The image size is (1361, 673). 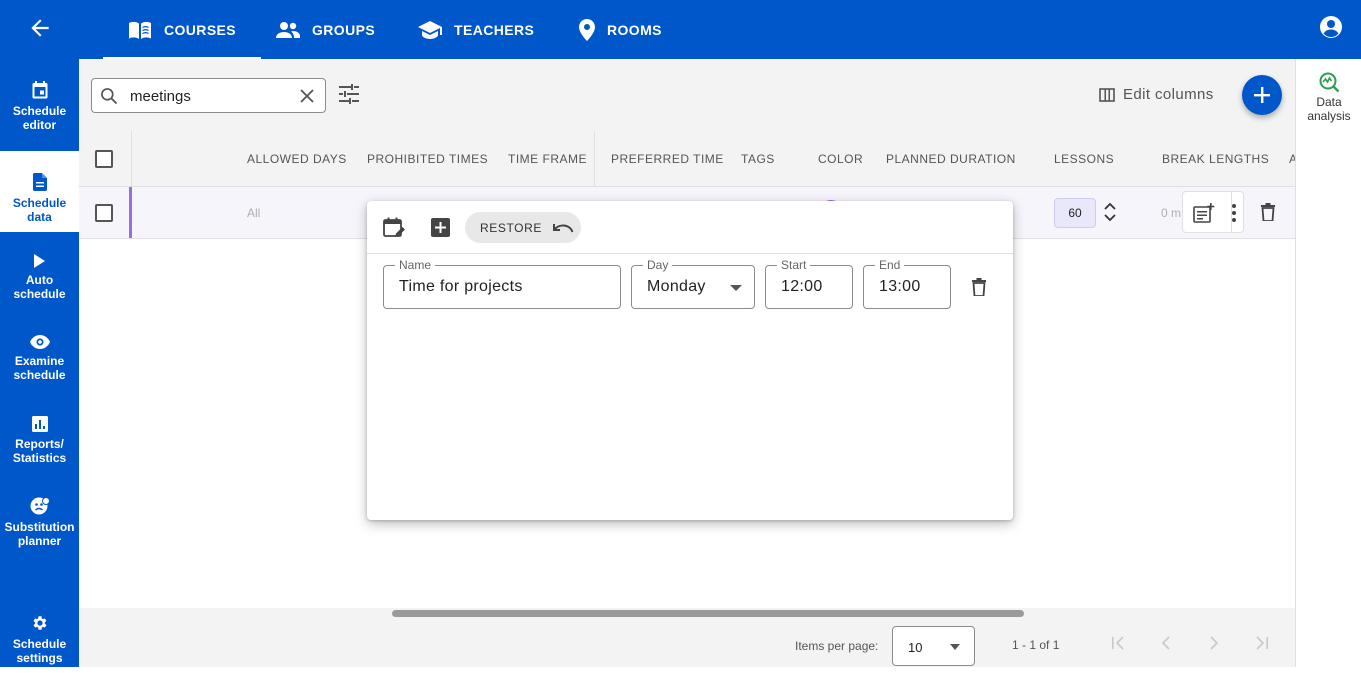 I want to click on previous-page-icon, so click(x=1166, y=643).